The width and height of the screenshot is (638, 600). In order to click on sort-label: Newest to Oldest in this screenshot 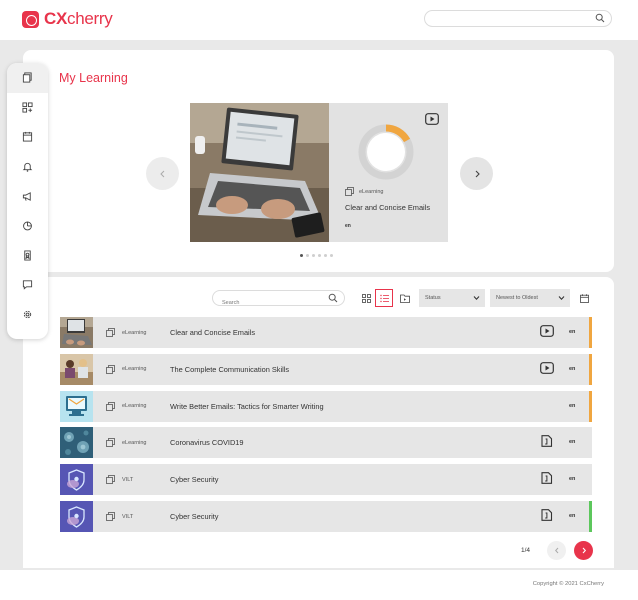, I will do `click(517, 298)`.